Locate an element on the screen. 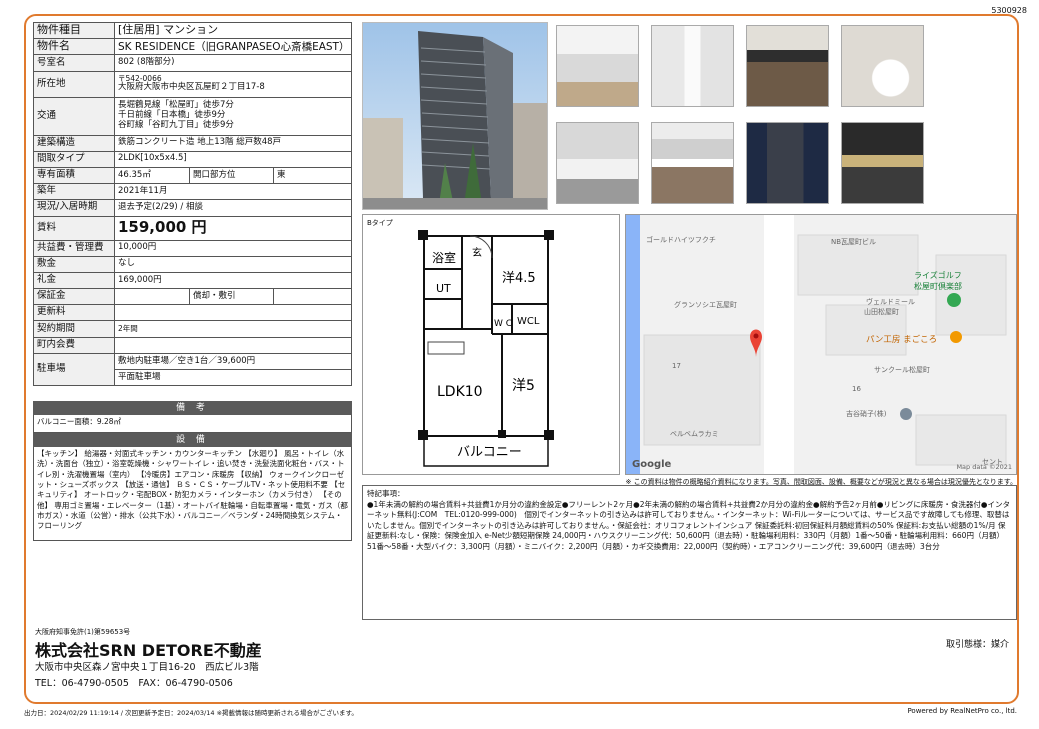 The width and height of the screenshot is (1039, 729). company-license: 大阪府知事免許(1)第59653号 is located at coordinates (83, 632).